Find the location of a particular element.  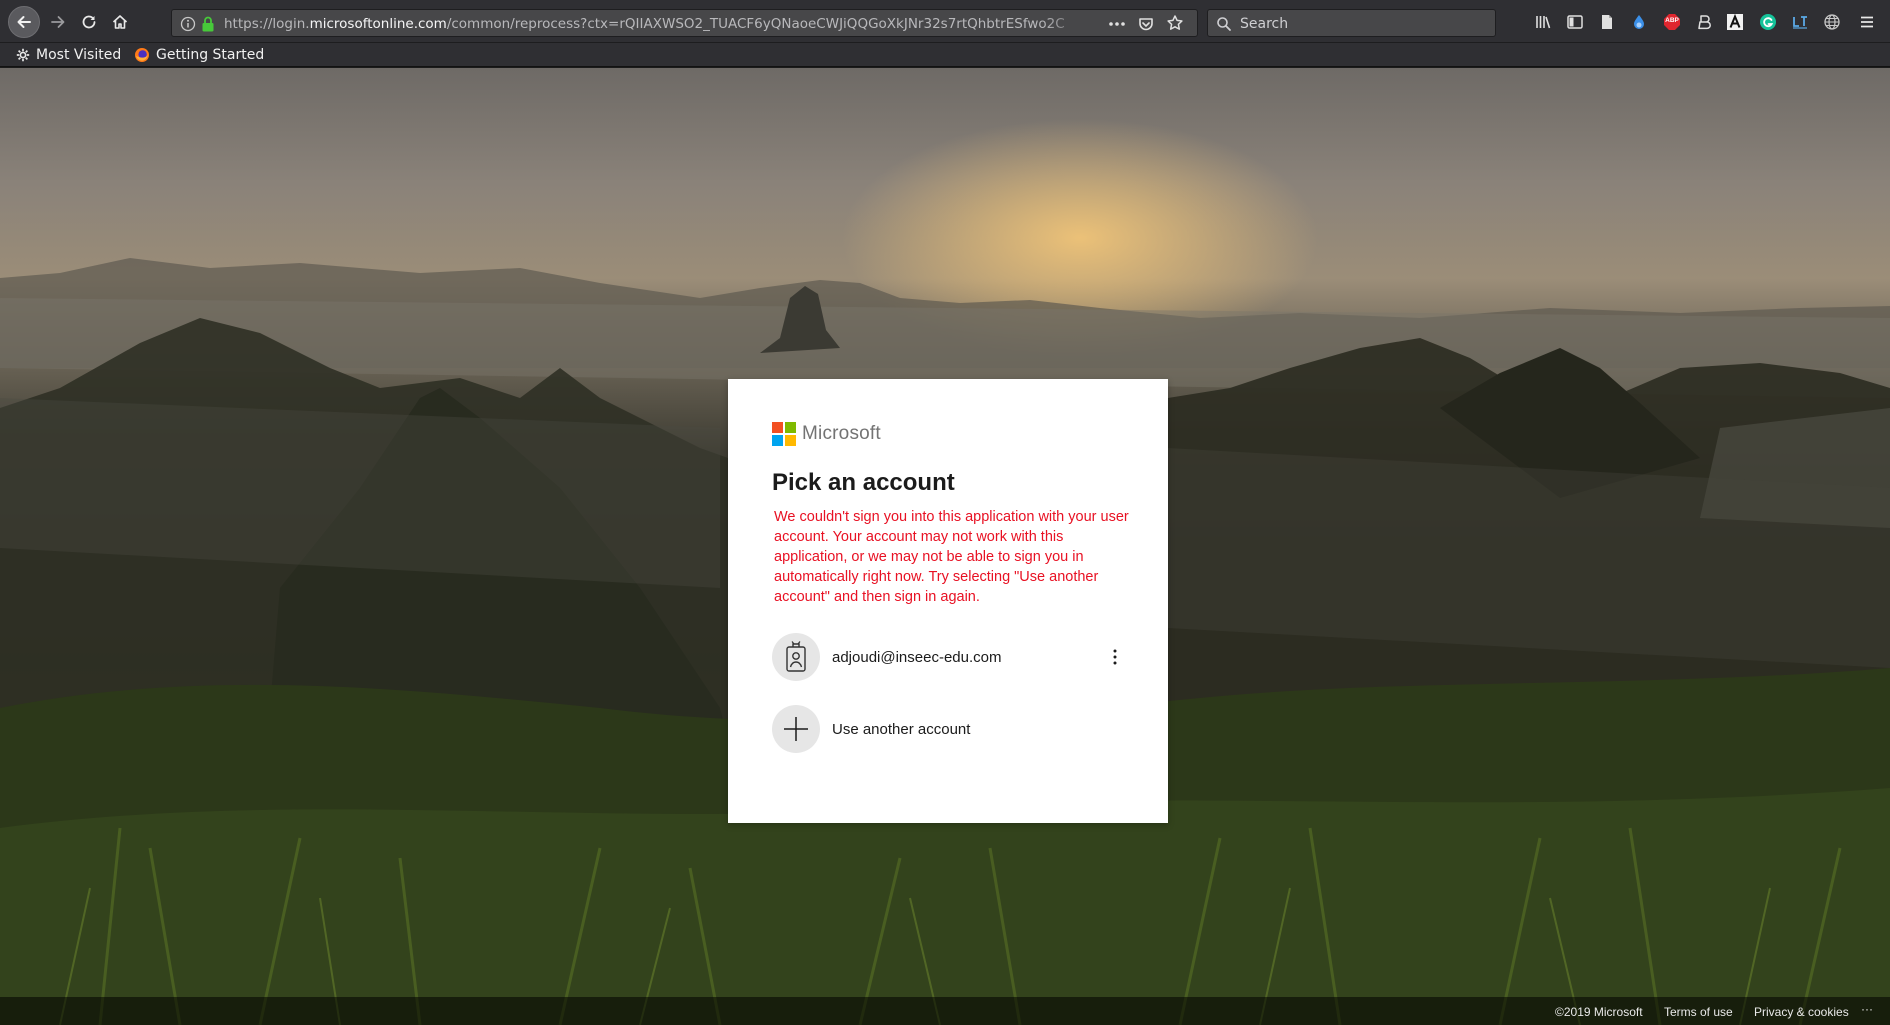

more-options-button is located at coordinates (1115, 657).